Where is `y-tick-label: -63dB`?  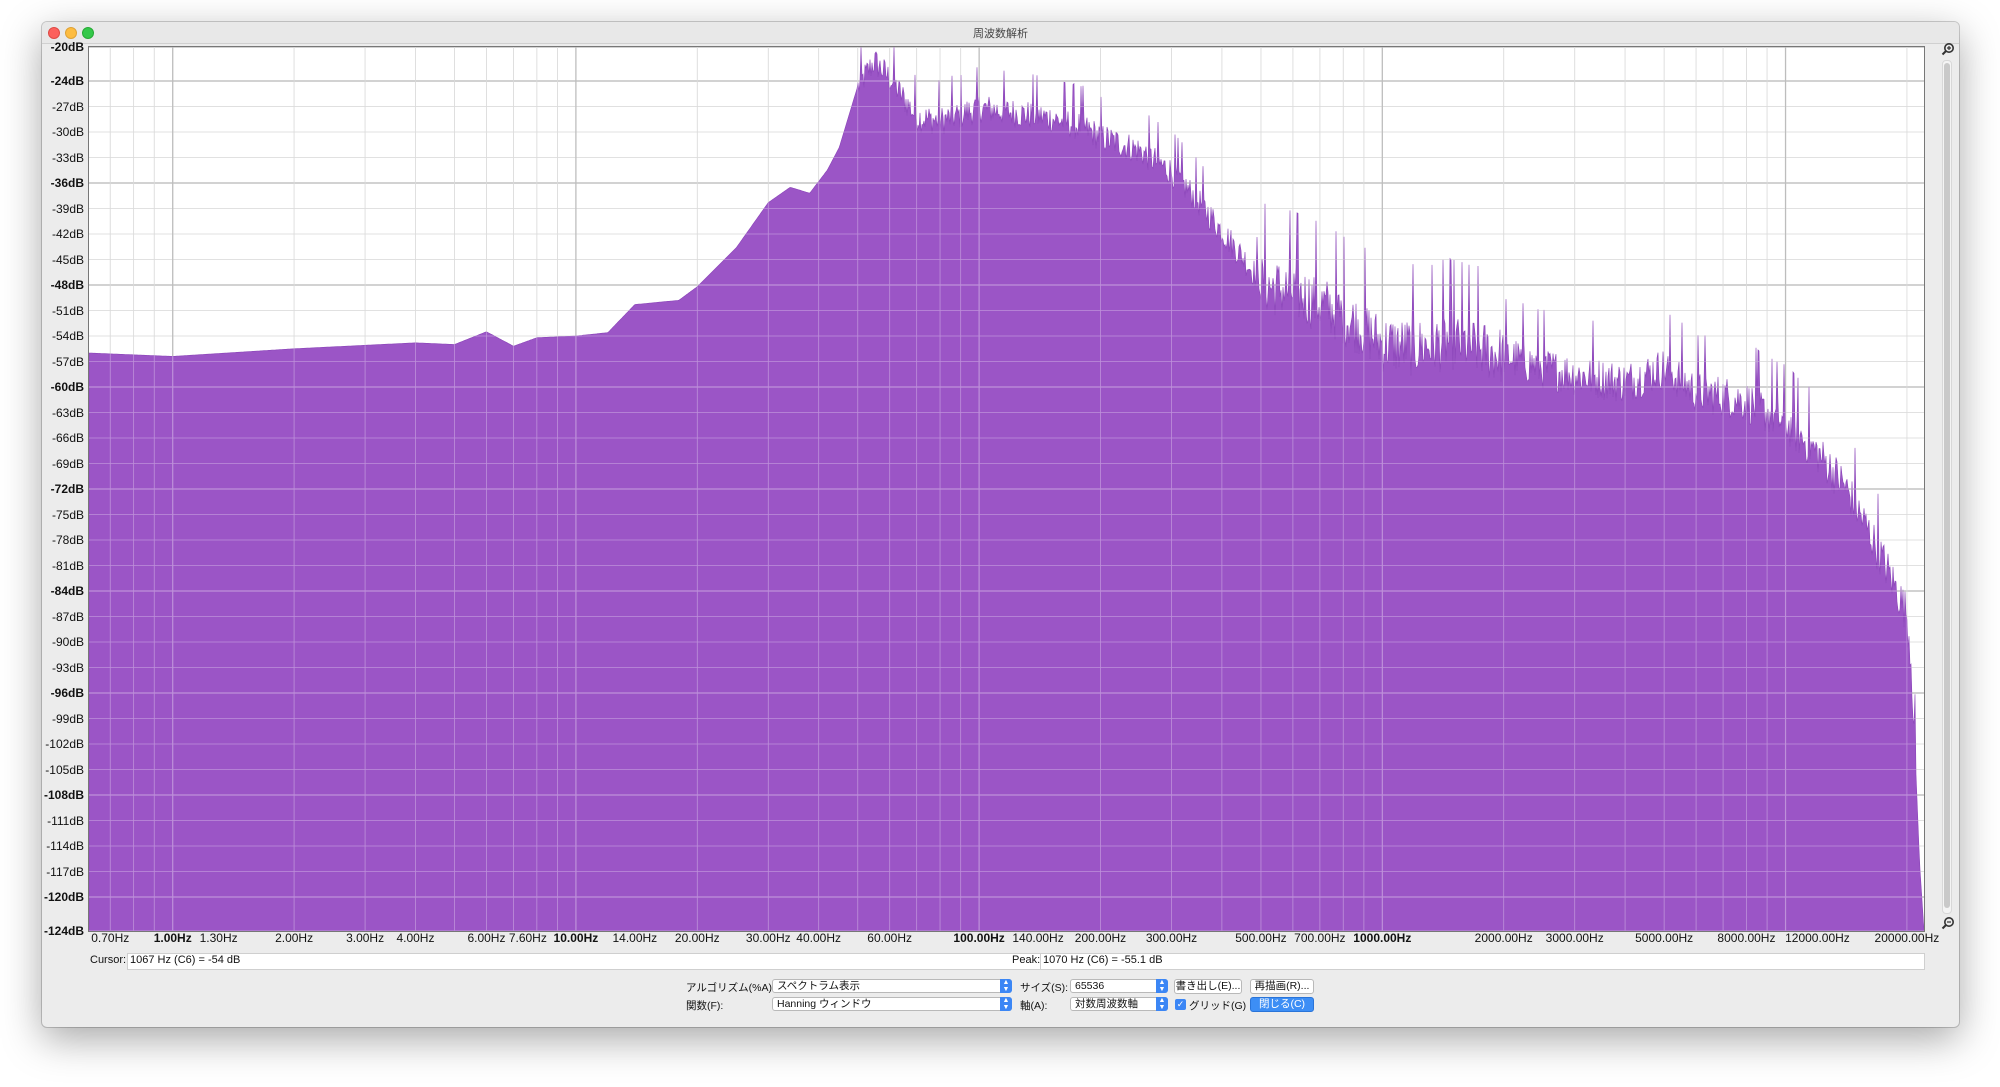
y-tick-label: -63dB is located at coordinates (67, 412).